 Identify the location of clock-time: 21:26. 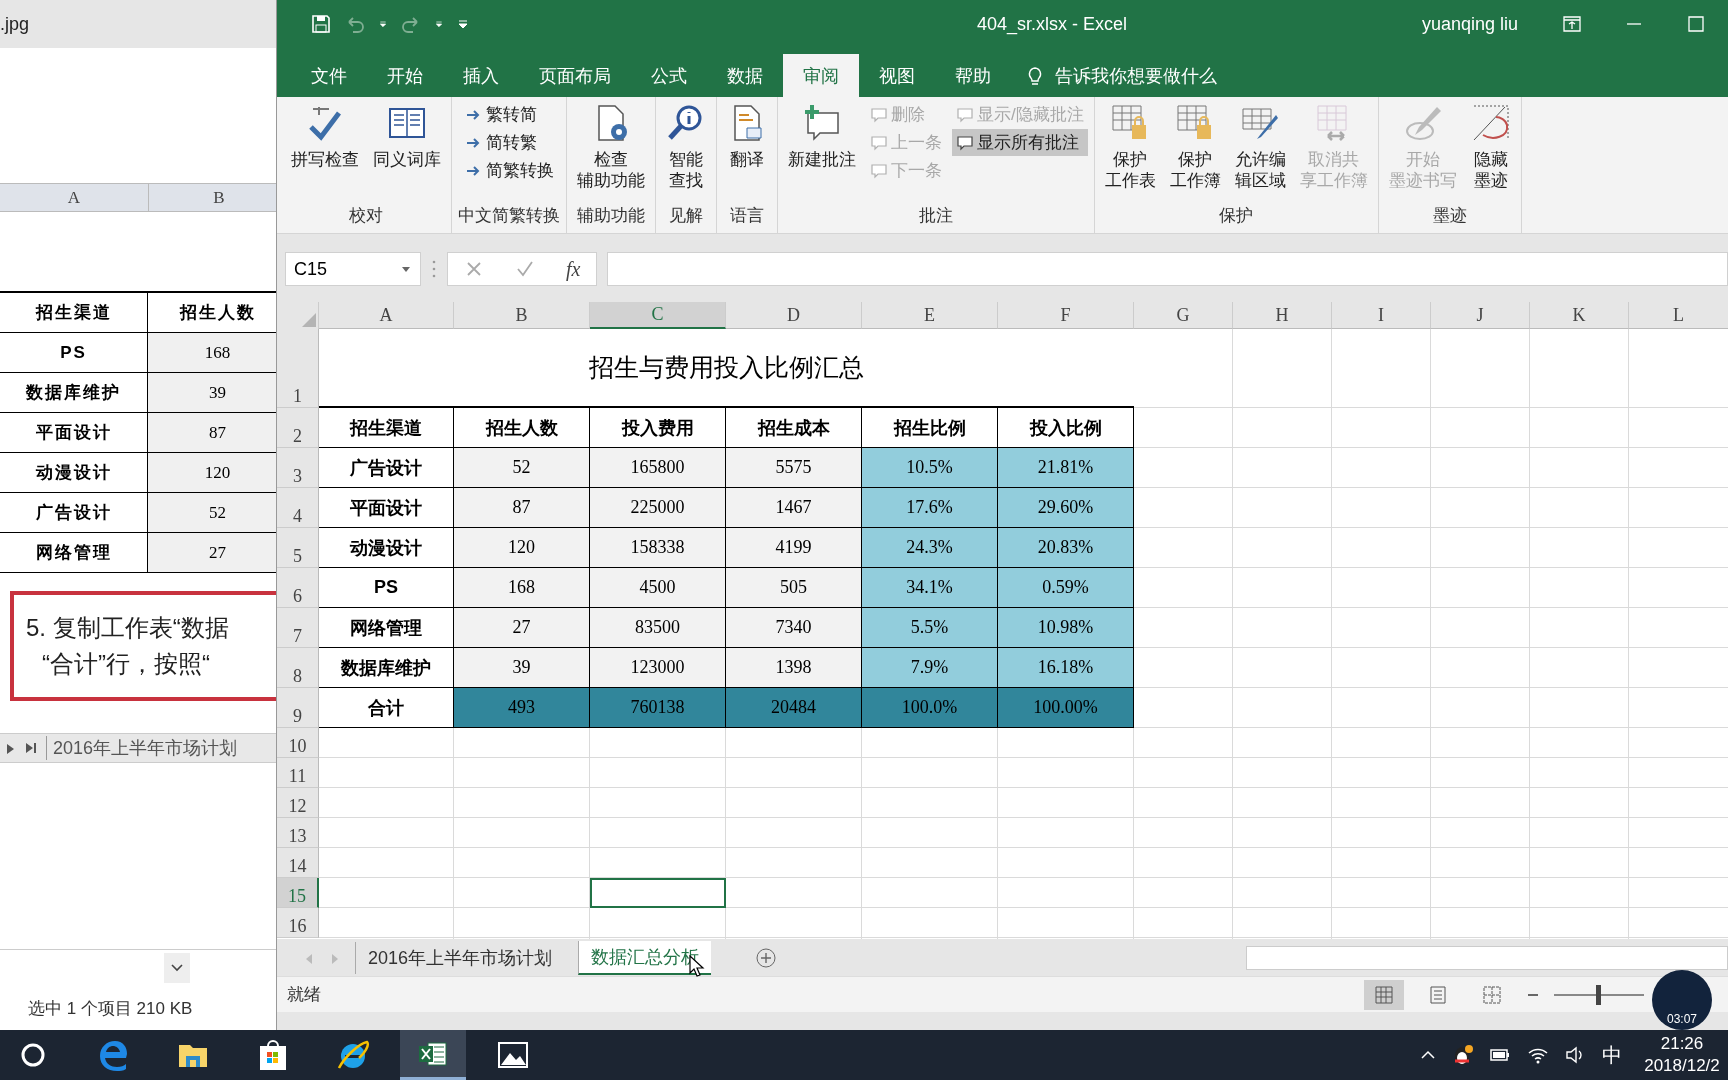
(1682, 1044).